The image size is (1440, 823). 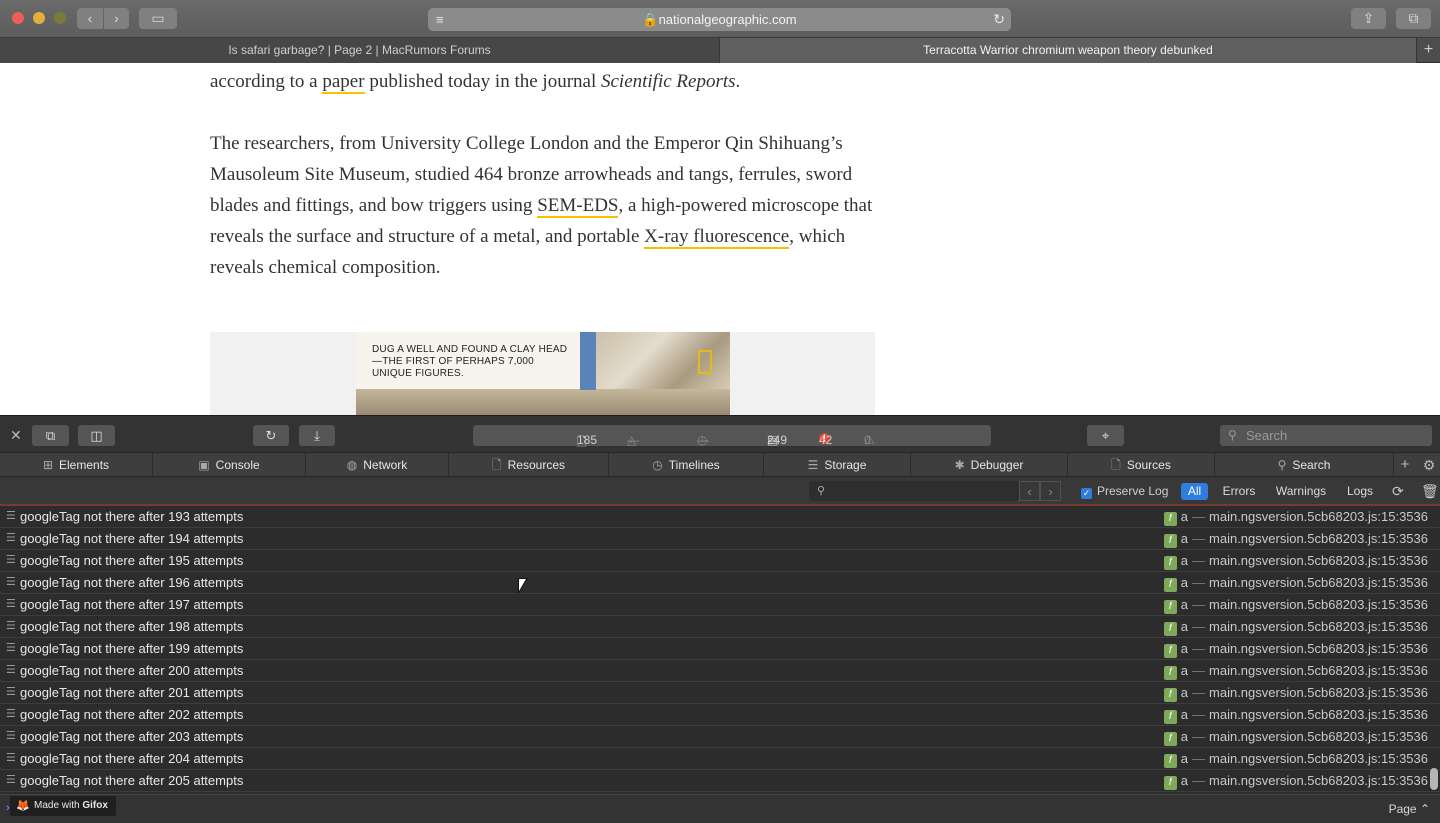 I want to click on console-filter-input: ⚲, so click(x=914, y=491).